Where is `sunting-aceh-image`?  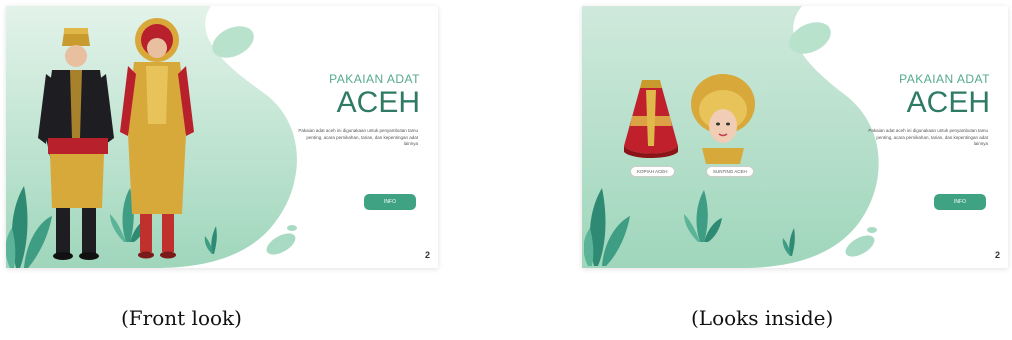
sunting-aceh-image is located at coordinates (723, 119).